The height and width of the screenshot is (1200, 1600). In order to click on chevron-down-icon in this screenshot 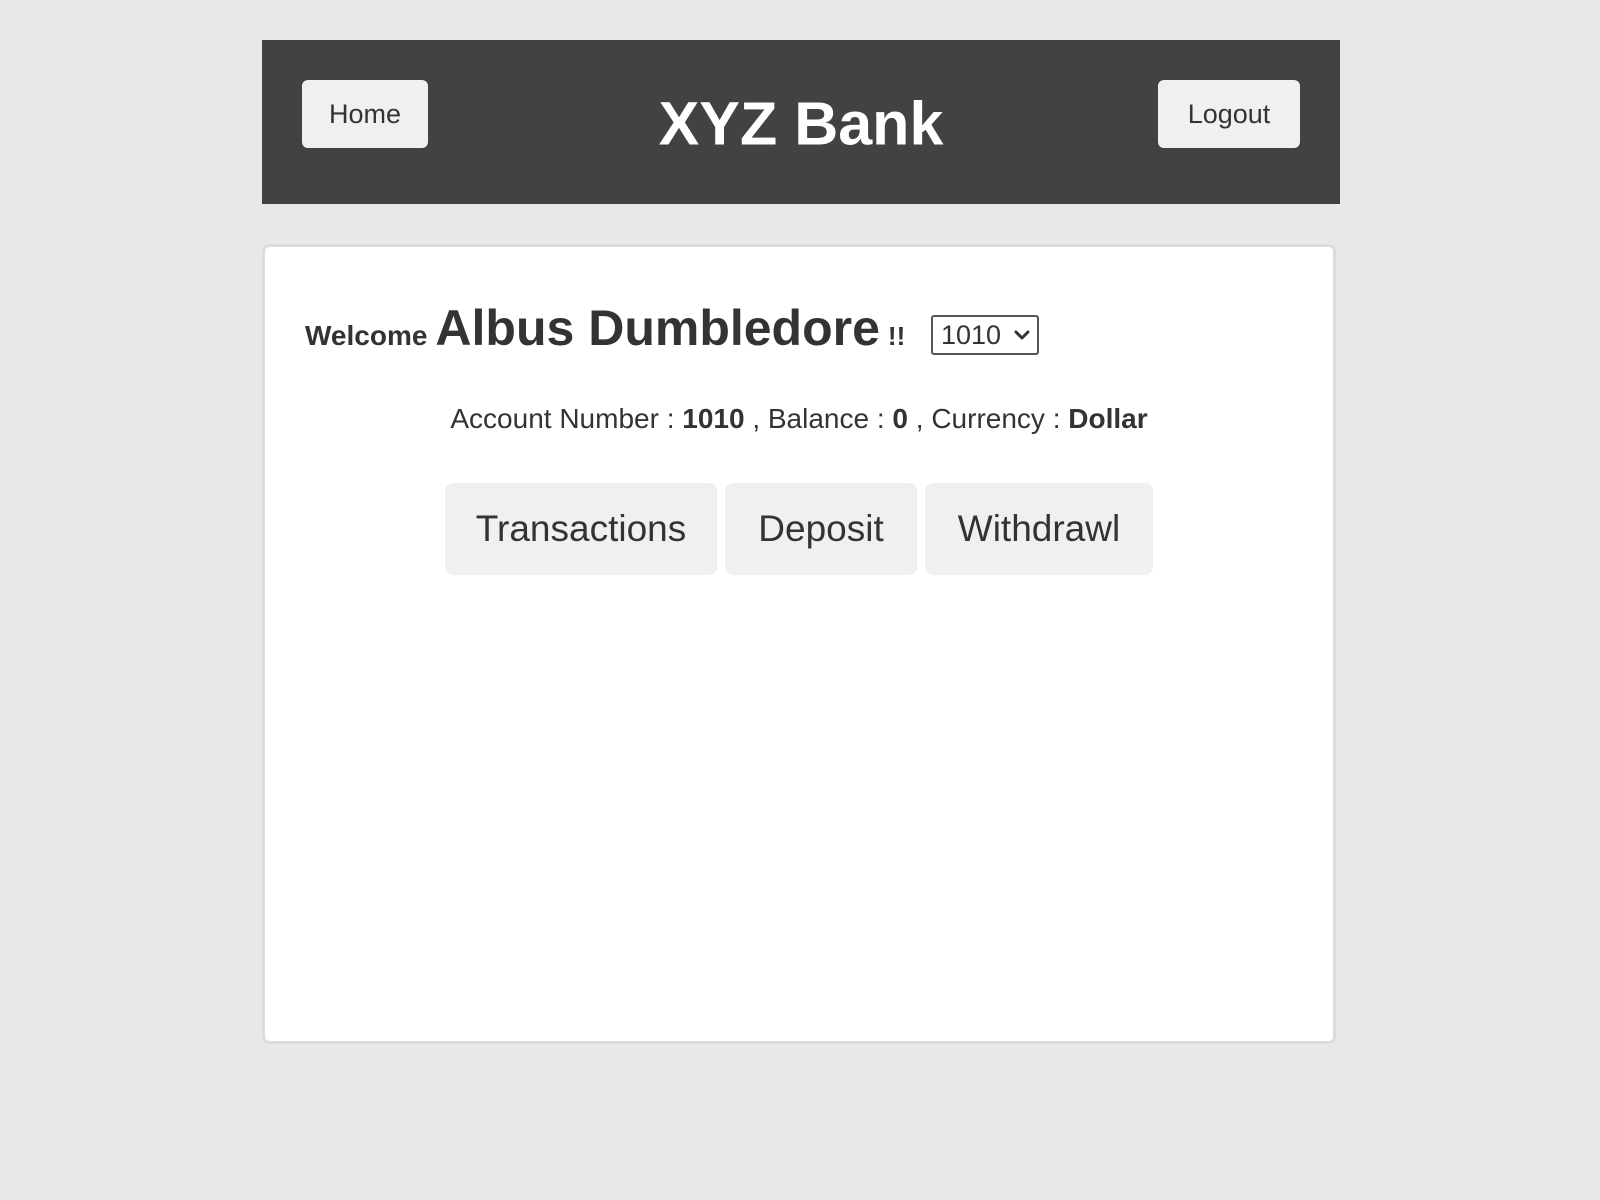, I will do `click(1022, 335)`.